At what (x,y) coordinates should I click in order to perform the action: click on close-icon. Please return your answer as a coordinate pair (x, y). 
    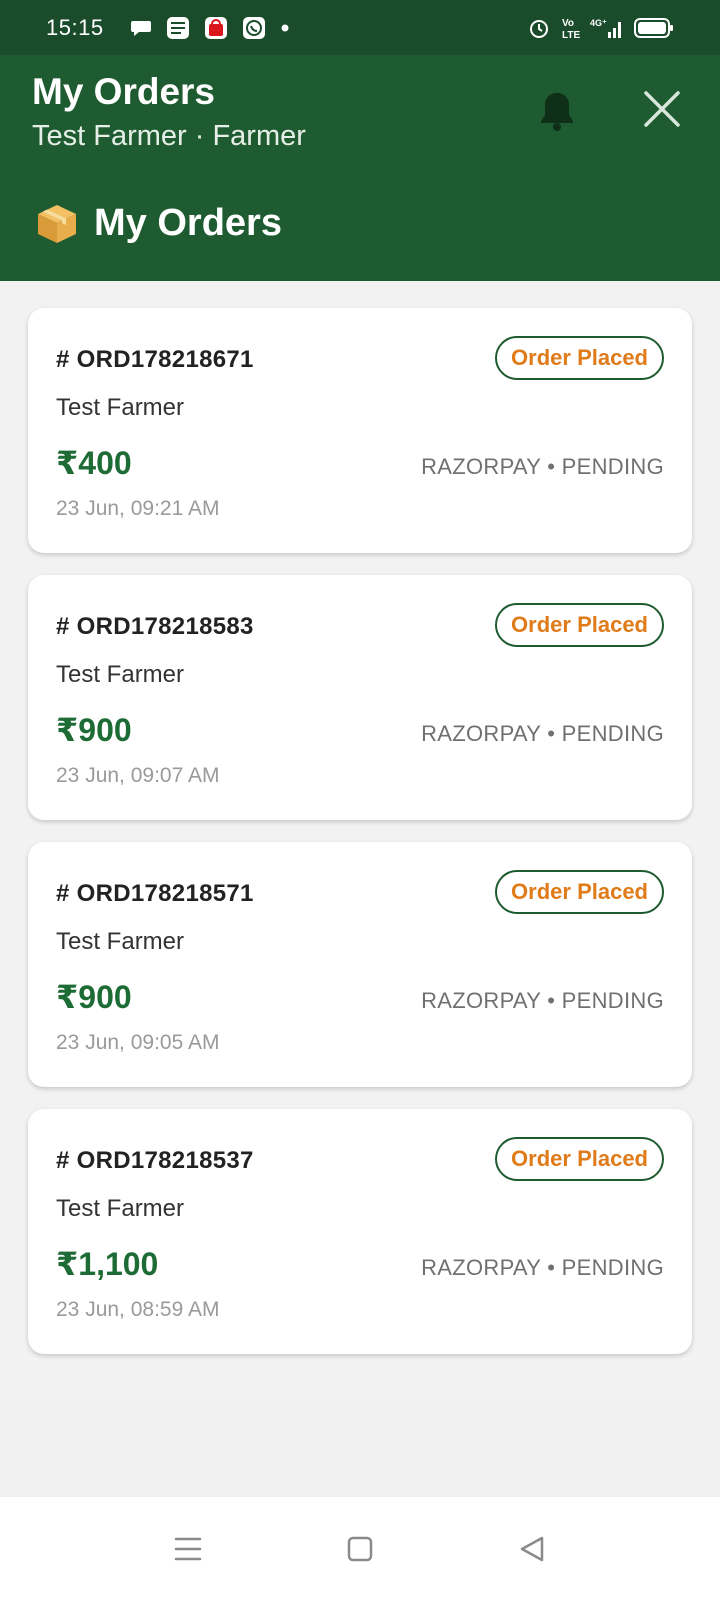
    Looking at the image, I should click on (662, 109).